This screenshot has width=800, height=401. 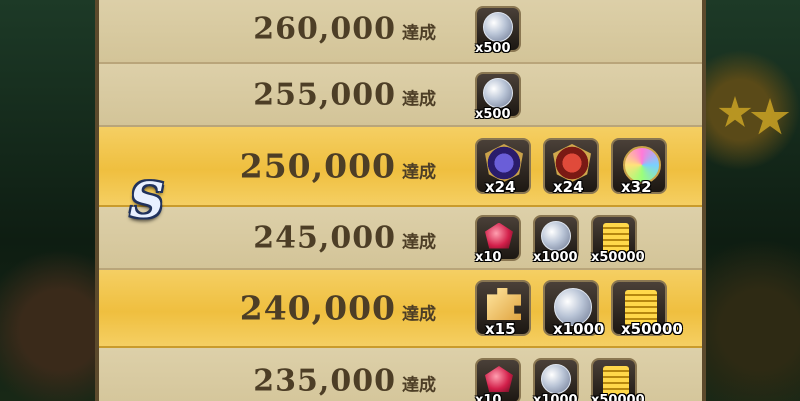 What do you see at coordinates (504, 163) in the screenshot?
I see `blue-emblem-icon` at bounding box center [504, 163].